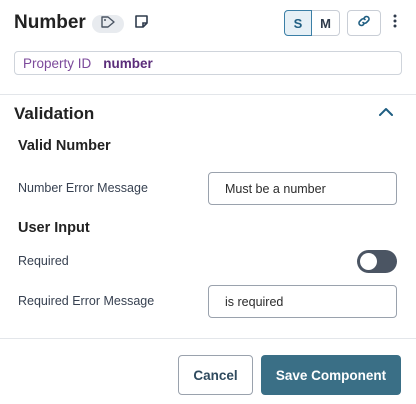  Describe the element at coordinates (208, 338) in the screenshot. I see `footer-divider` at that location.